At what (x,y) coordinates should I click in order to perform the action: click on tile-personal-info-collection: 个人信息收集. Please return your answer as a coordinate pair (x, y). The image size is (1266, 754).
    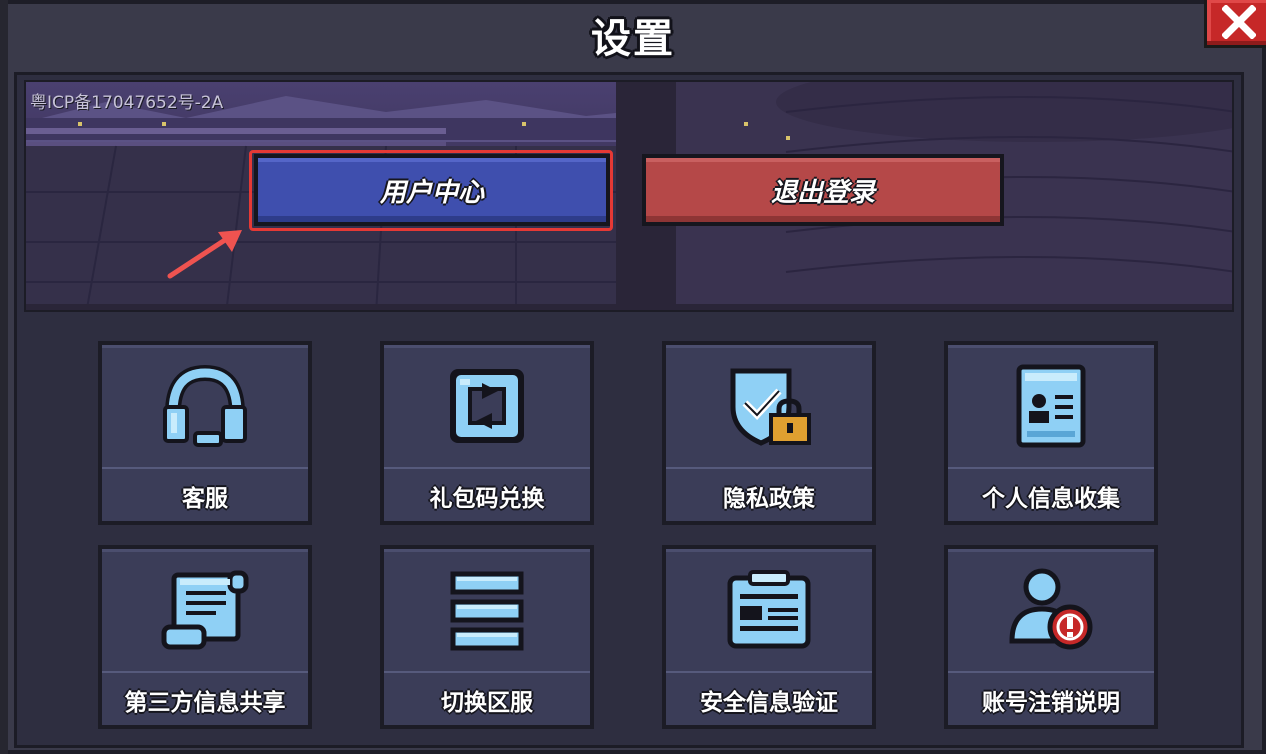
    Looking at the image, I should click on (1051, 433).